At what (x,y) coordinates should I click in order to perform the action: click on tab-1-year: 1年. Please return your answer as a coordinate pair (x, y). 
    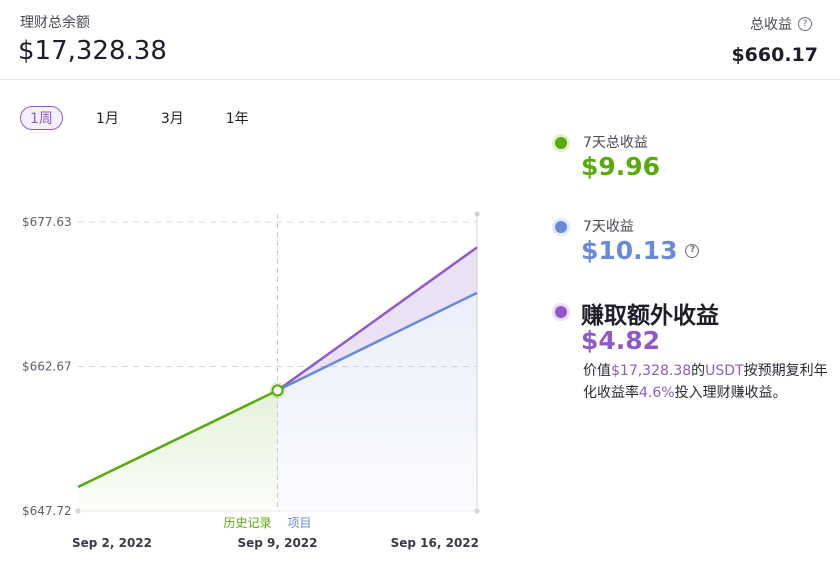
    Looking at the image, I should click on (237, 118).